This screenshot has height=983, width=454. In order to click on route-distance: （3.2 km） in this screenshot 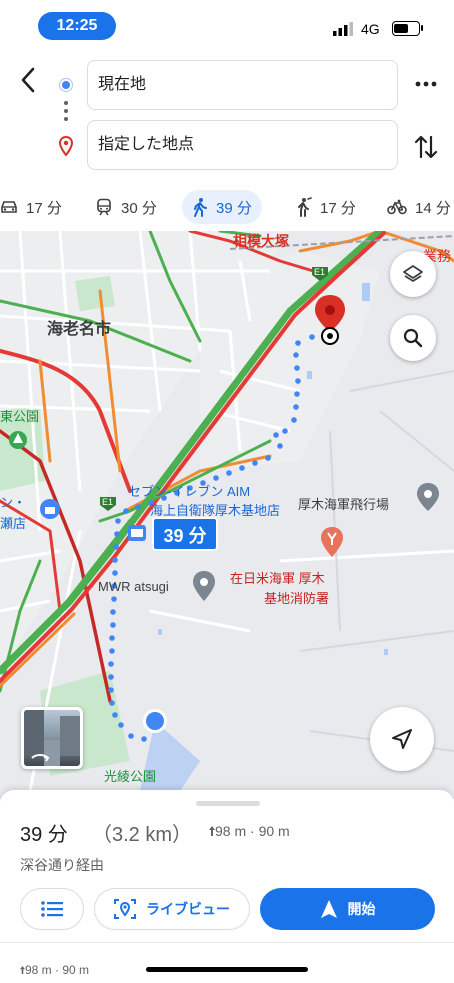, I will do `click(142, 835)`.